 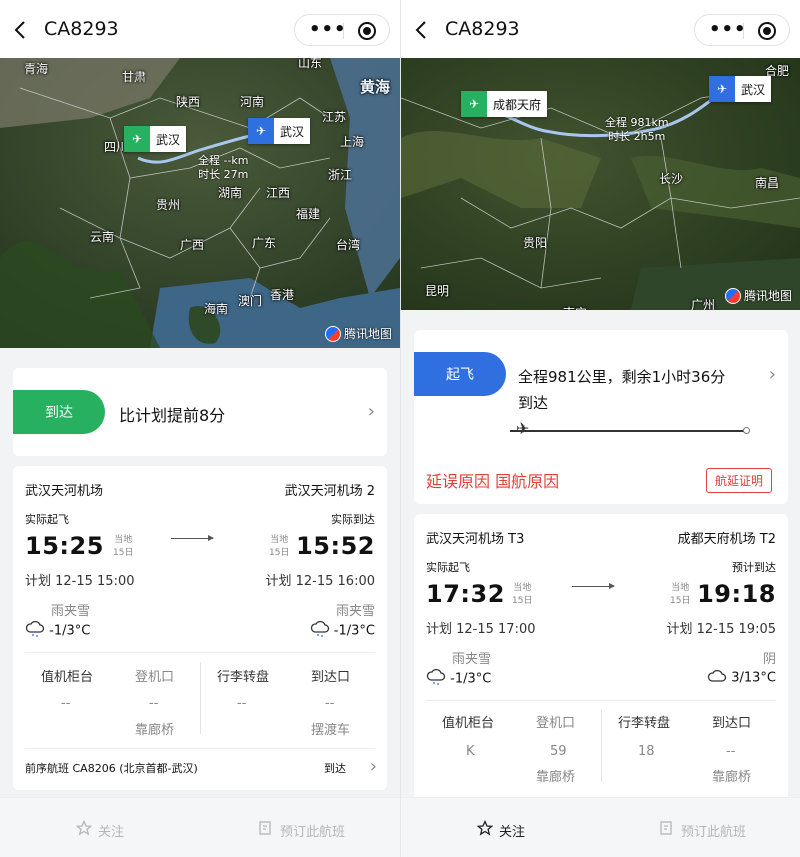 What do you see at coordinates (320, 581) in the screenshot?
I see `arr-plan: 计划 12-15 16:00` at bounding box center [320, 581].